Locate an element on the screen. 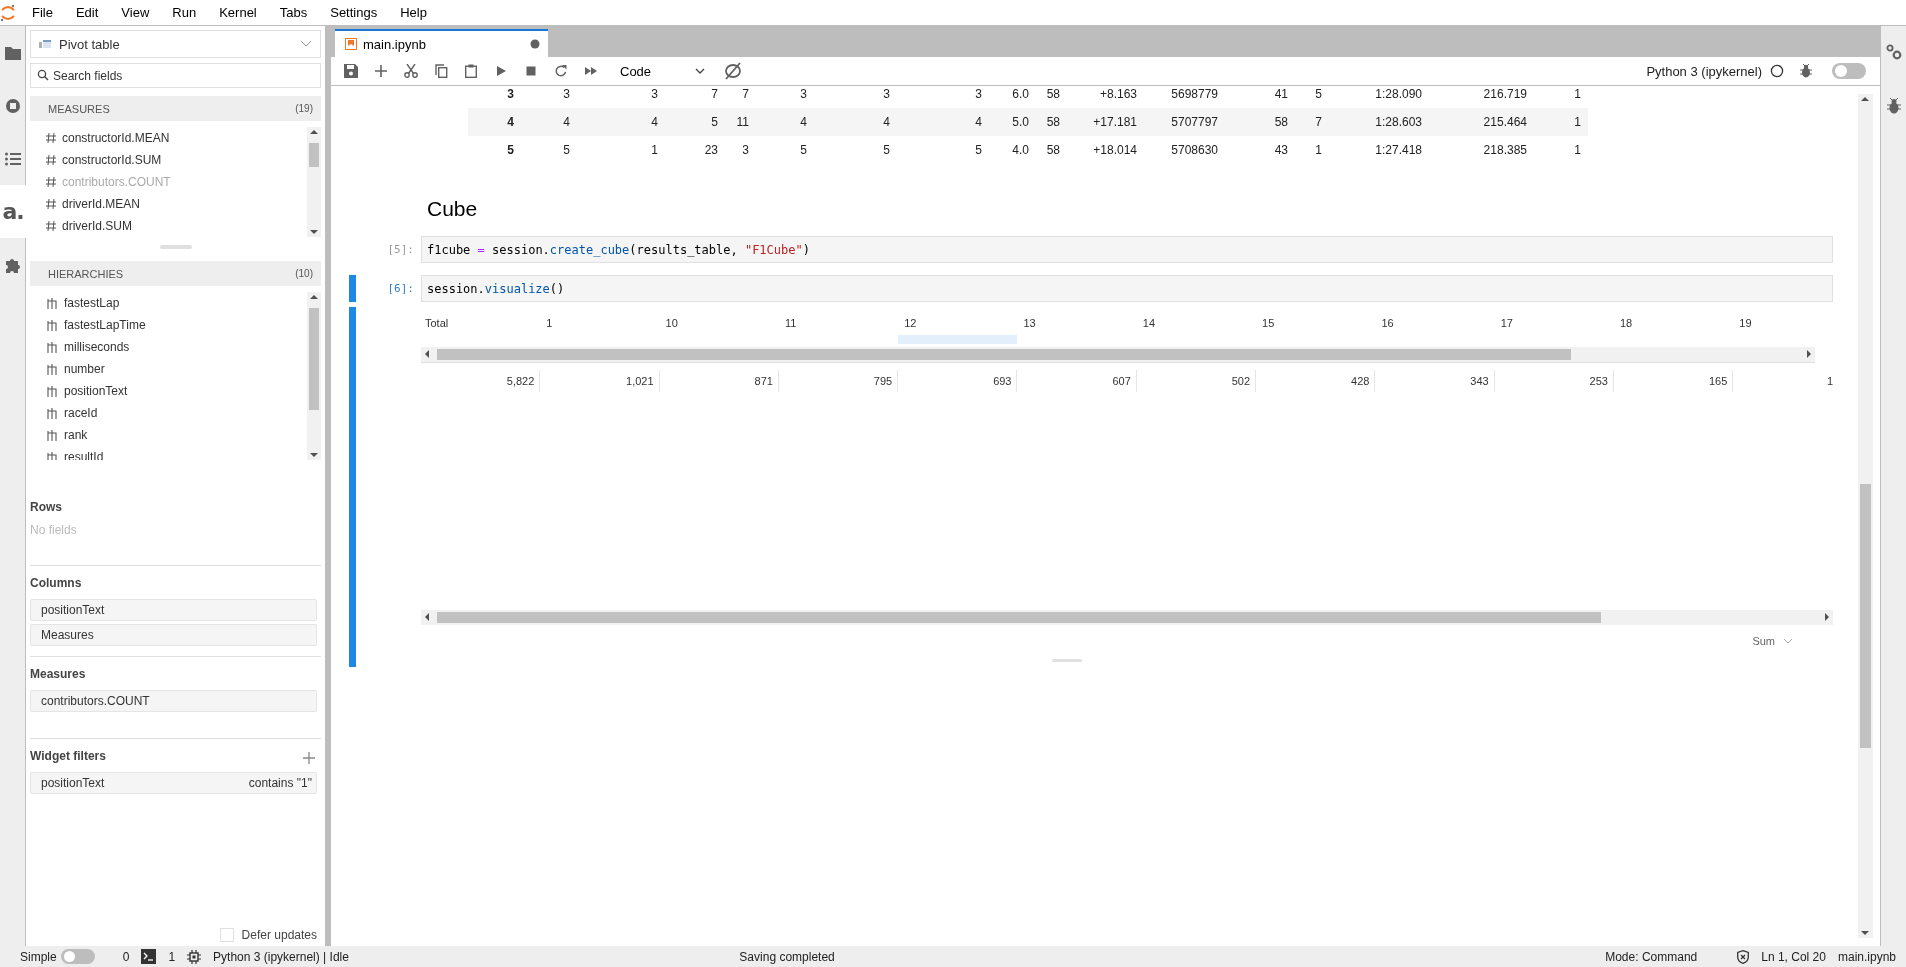  kernel-name: Python 3 (ipykernel) is located at coordinates (1704, 71).